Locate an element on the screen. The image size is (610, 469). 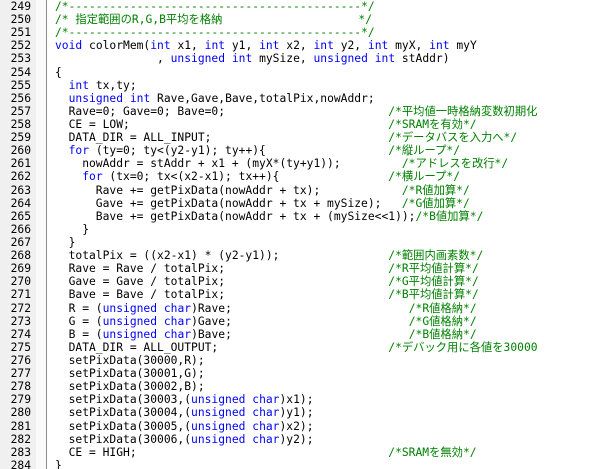
code-line: 269 Rave = Rave / totalPix; /*R平均値計算*/ is located at coordinates (305, 268).